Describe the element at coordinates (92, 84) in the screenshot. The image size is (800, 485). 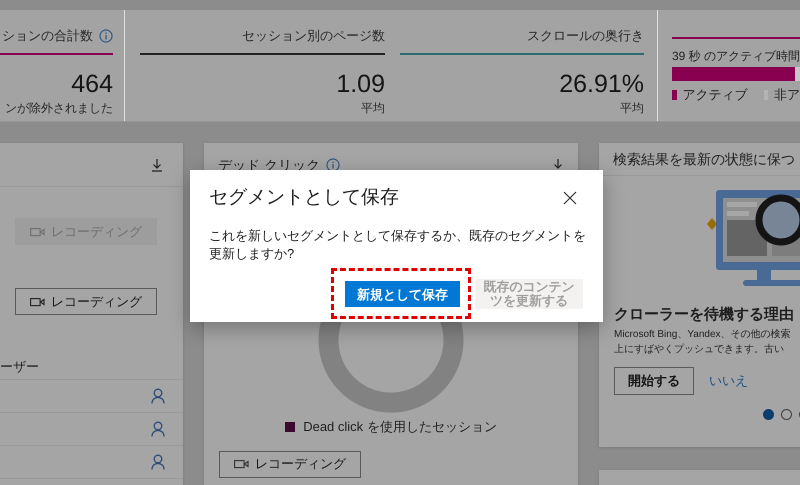
I see `metric-value: 464` at that location.